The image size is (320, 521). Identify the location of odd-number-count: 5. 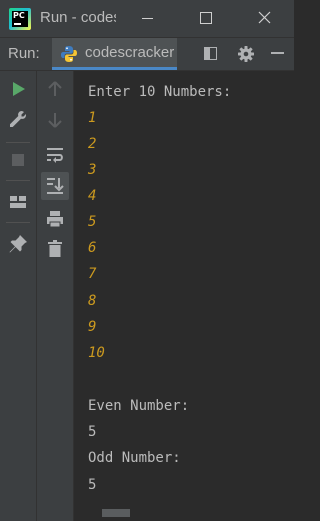
(92, 485).